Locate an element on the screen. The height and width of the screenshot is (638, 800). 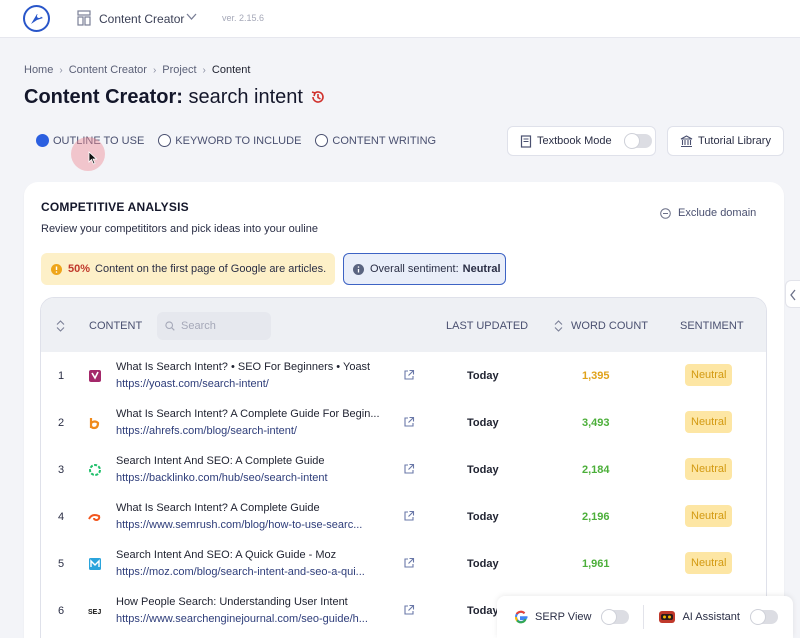
step-content-writing: CONTENT WRITING is located at coordinates (375, 140).